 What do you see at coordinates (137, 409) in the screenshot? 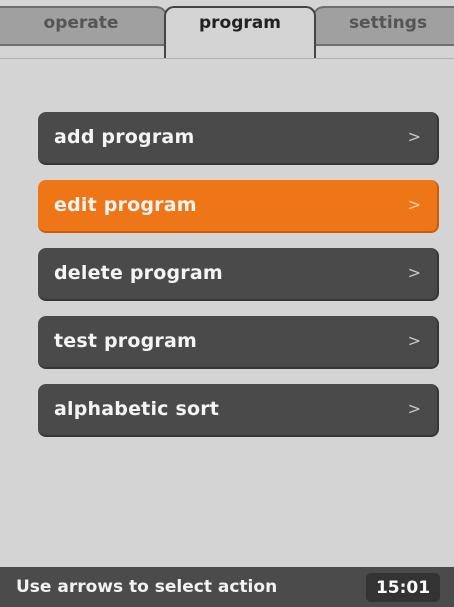
I see `menu-item-label: alphabetic sort` at bounding box center [137, 409].